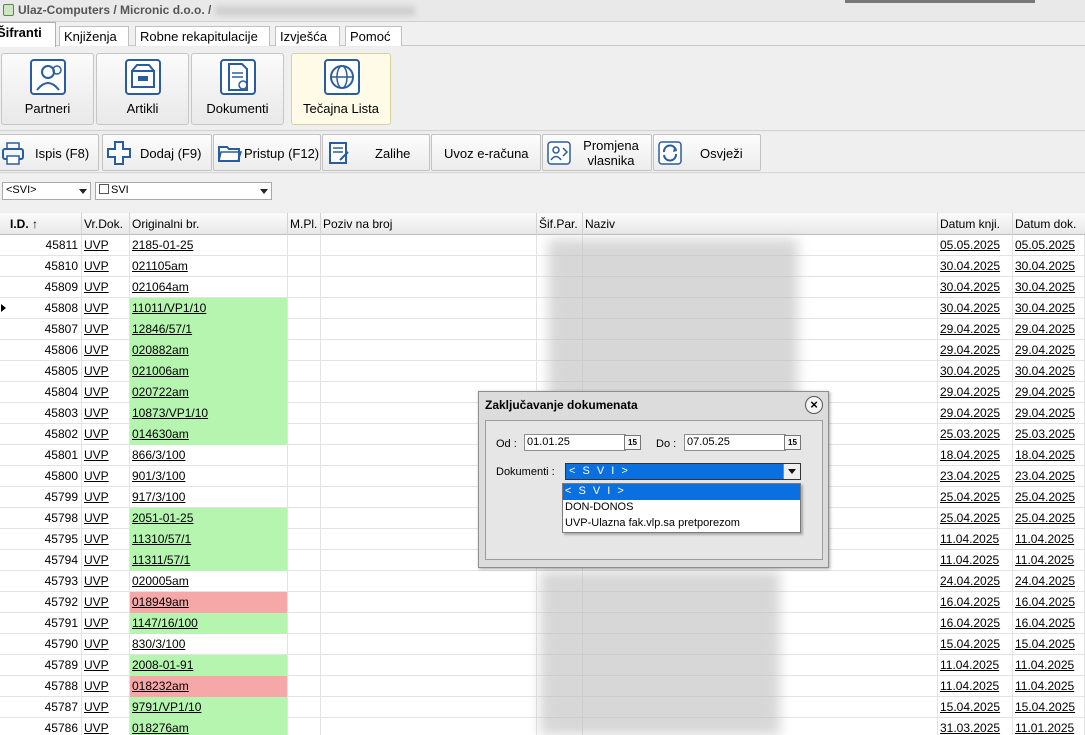 The image size is (1085, 735). I want to click on cell-originalni-br: 2008-01-91, so click(209, 665).